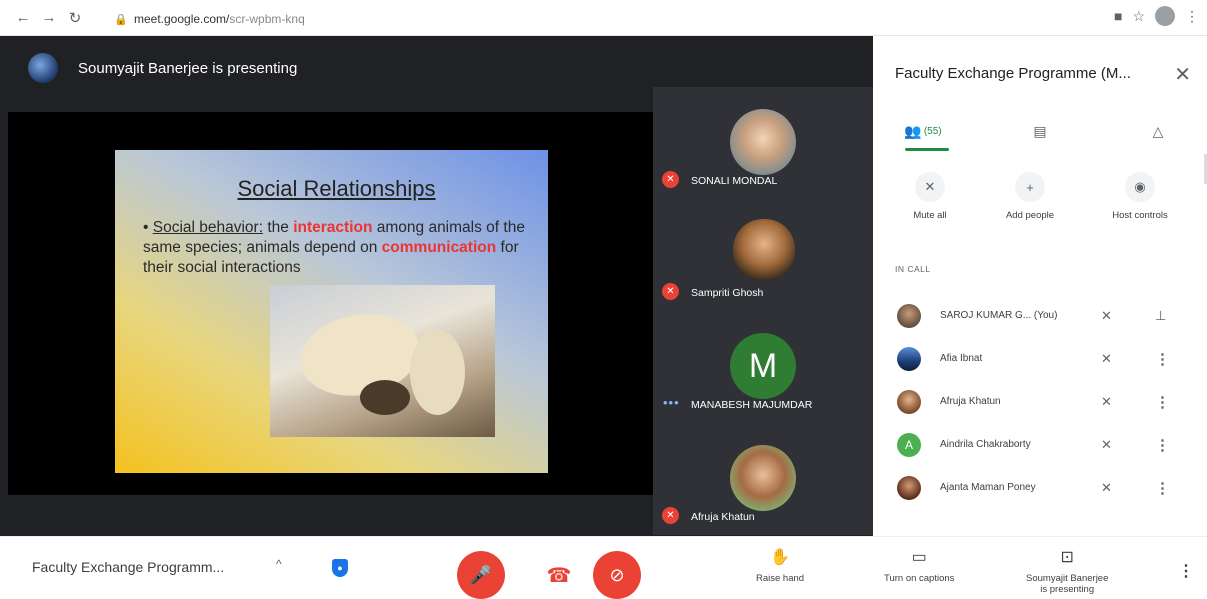  I want to click on mute-all-label: Mute all, so click(930, 215).